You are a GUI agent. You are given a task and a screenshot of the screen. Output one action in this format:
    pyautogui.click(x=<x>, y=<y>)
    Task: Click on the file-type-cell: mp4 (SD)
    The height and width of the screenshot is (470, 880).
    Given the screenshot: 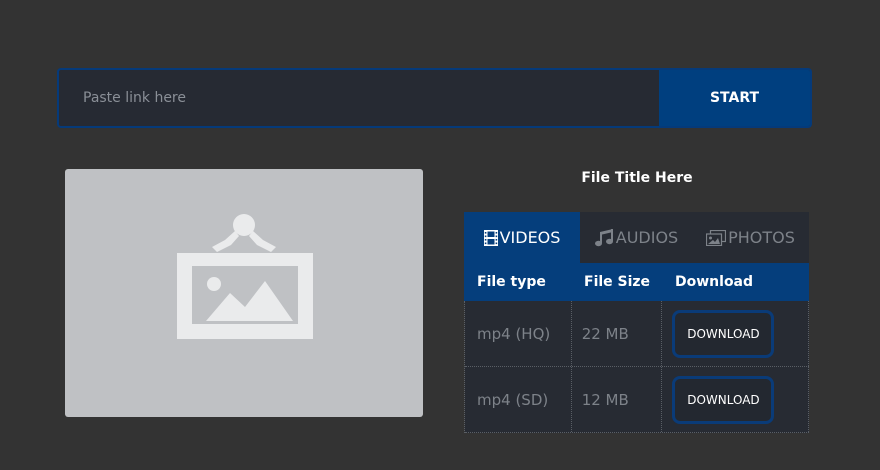 What is the action you would take?
    pyautogui.click(x=518, y=399)
    